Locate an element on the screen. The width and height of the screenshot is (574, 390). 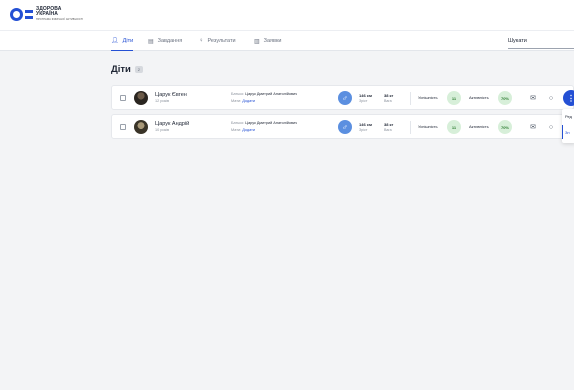
tab-label: Результати is located at coordinates (221, 41).